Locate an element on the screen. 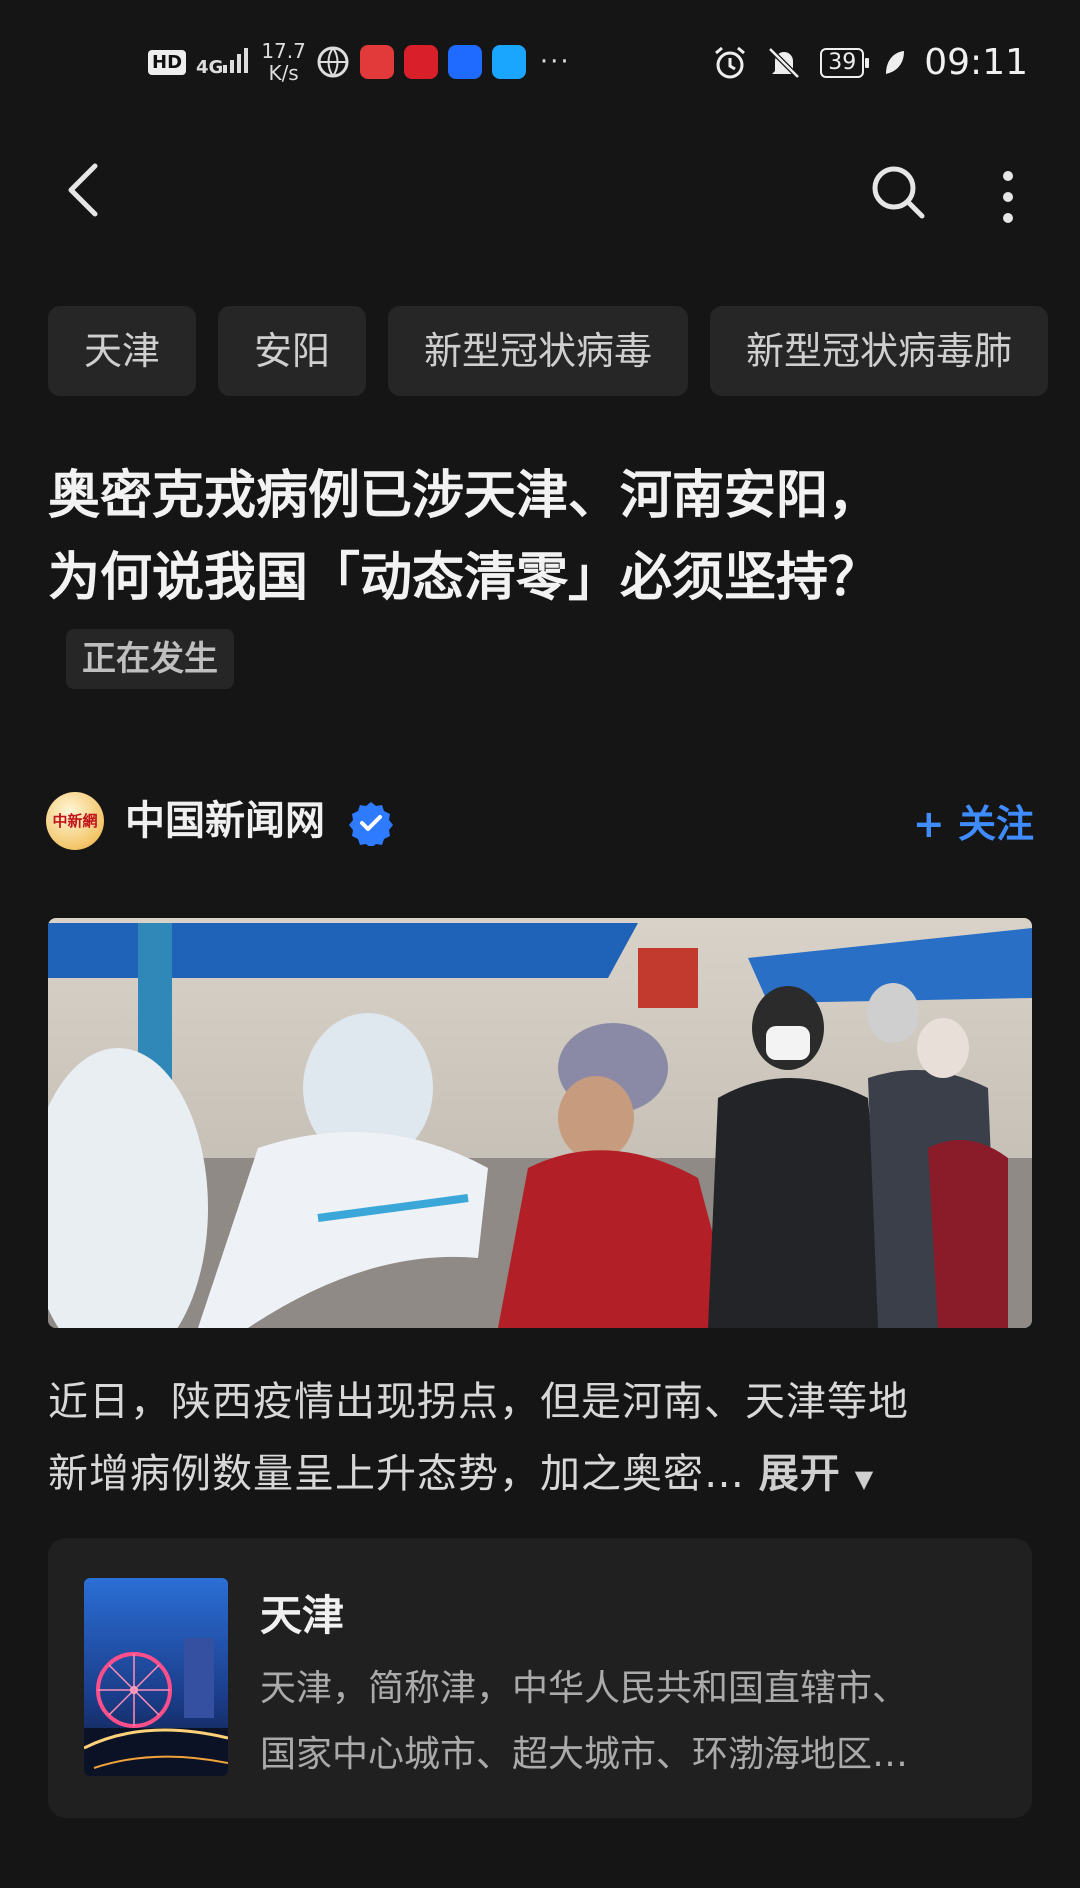 The height and width of the screenshot is (1888, 1080). search-icon is located at coordinates (898, 192).